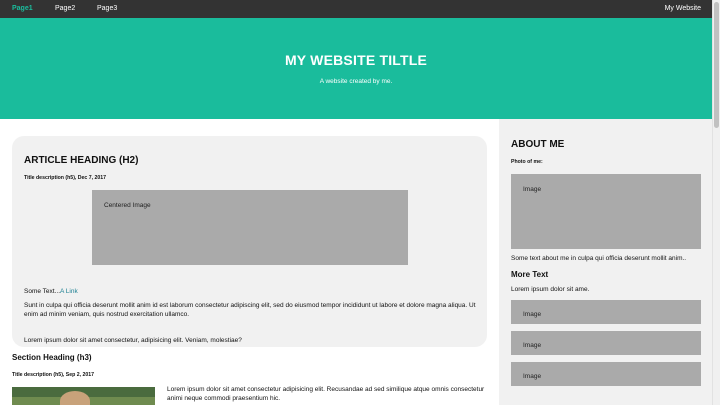 This screenshot has height=405, width=720. What do you see at coordinates (69, 291) in the screenshot?
I see `article-link: A Link` at bounding box center [69, 291].